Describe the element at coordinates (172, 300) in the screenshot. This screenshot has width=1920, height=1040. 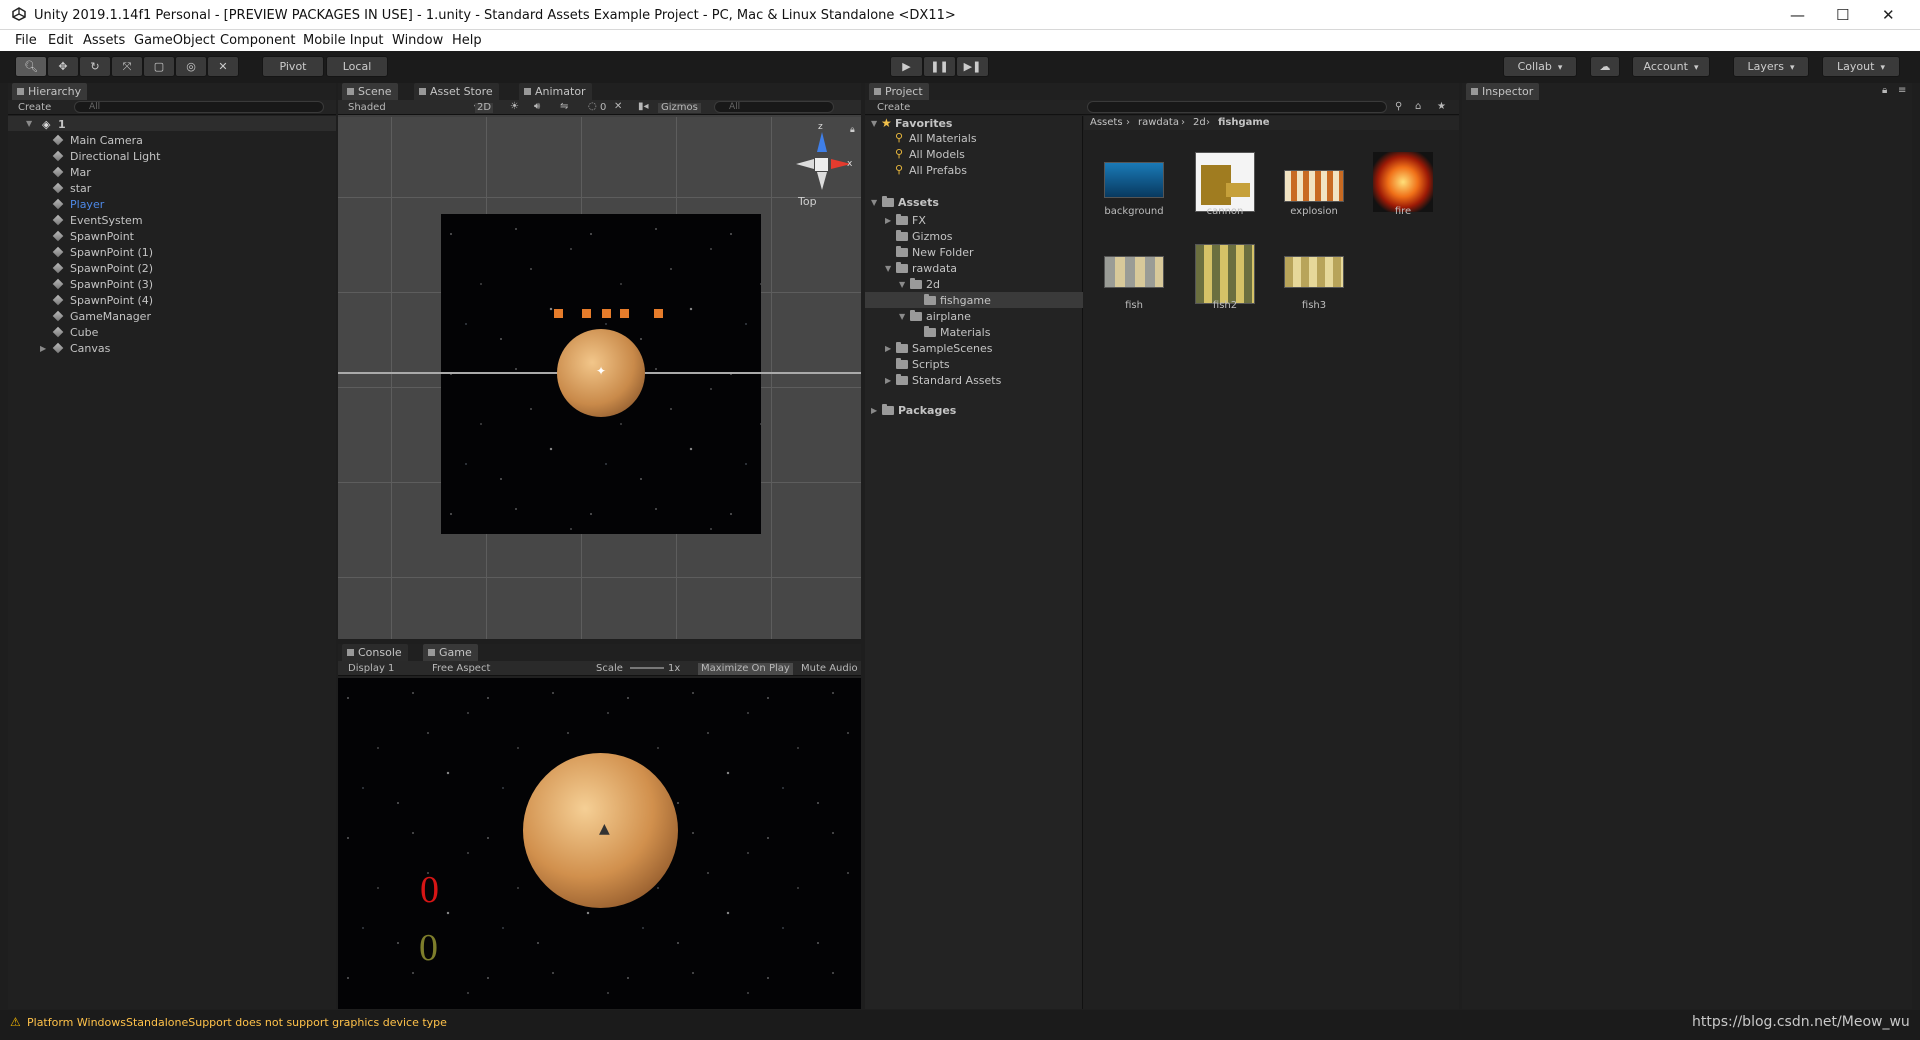
I see `hierarchy-item: SpawnPoint (4)` at that location.